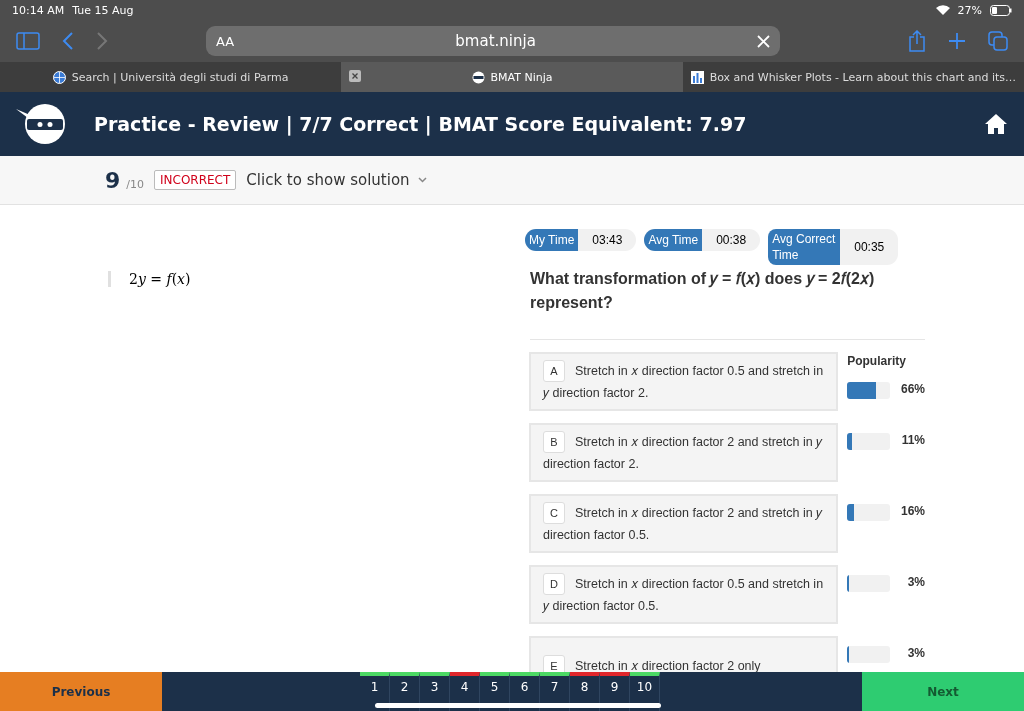 Image resolution: width=1024 pixels, height=711 pixels. What do you see at coordinates (703, 291) in the screenshot?
I see `question-text: What transformation of 𝑦 = 𝑓(𝑥) does 𝑦 = 2𝑓(2𝑥) represent?` at bounding box center [703, 291].